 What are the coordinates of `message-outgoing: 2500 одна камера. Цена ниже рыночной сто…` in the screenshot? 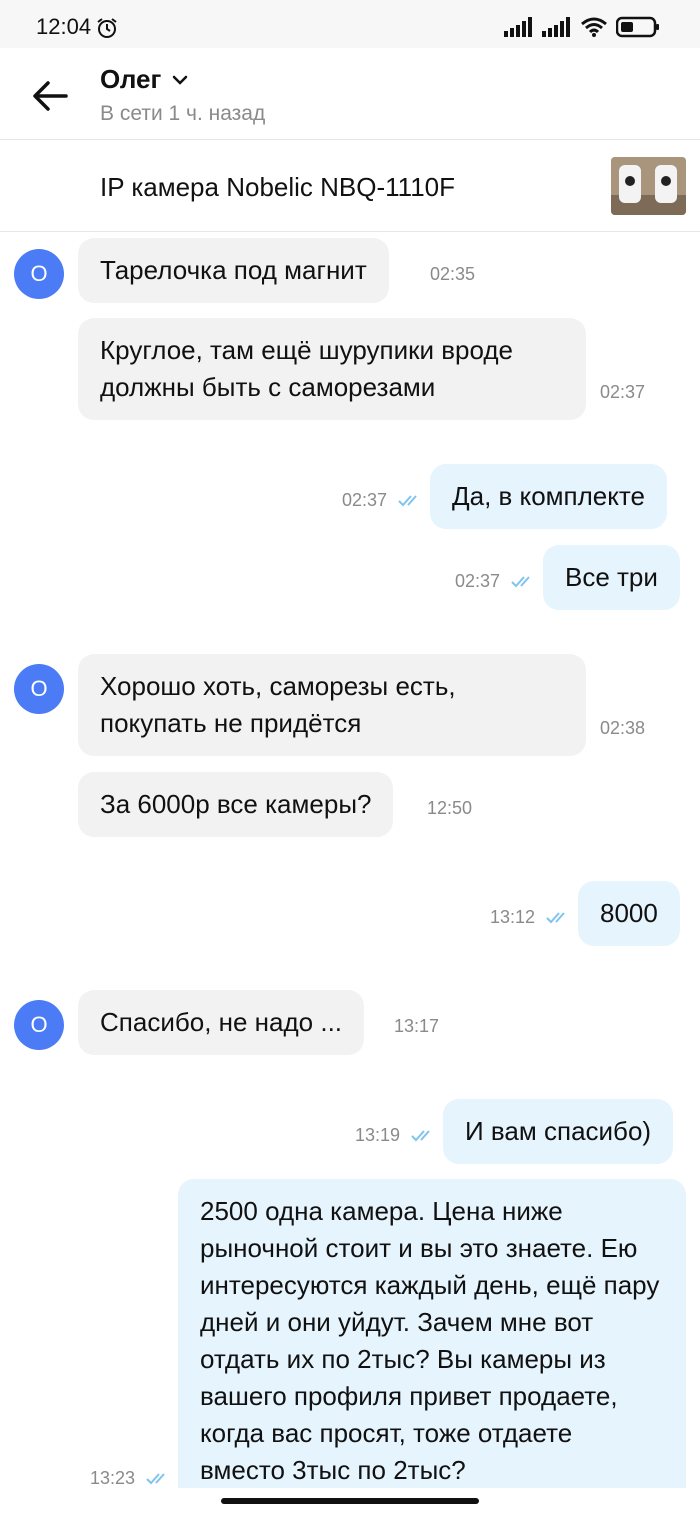 It's located at (432, 1333).